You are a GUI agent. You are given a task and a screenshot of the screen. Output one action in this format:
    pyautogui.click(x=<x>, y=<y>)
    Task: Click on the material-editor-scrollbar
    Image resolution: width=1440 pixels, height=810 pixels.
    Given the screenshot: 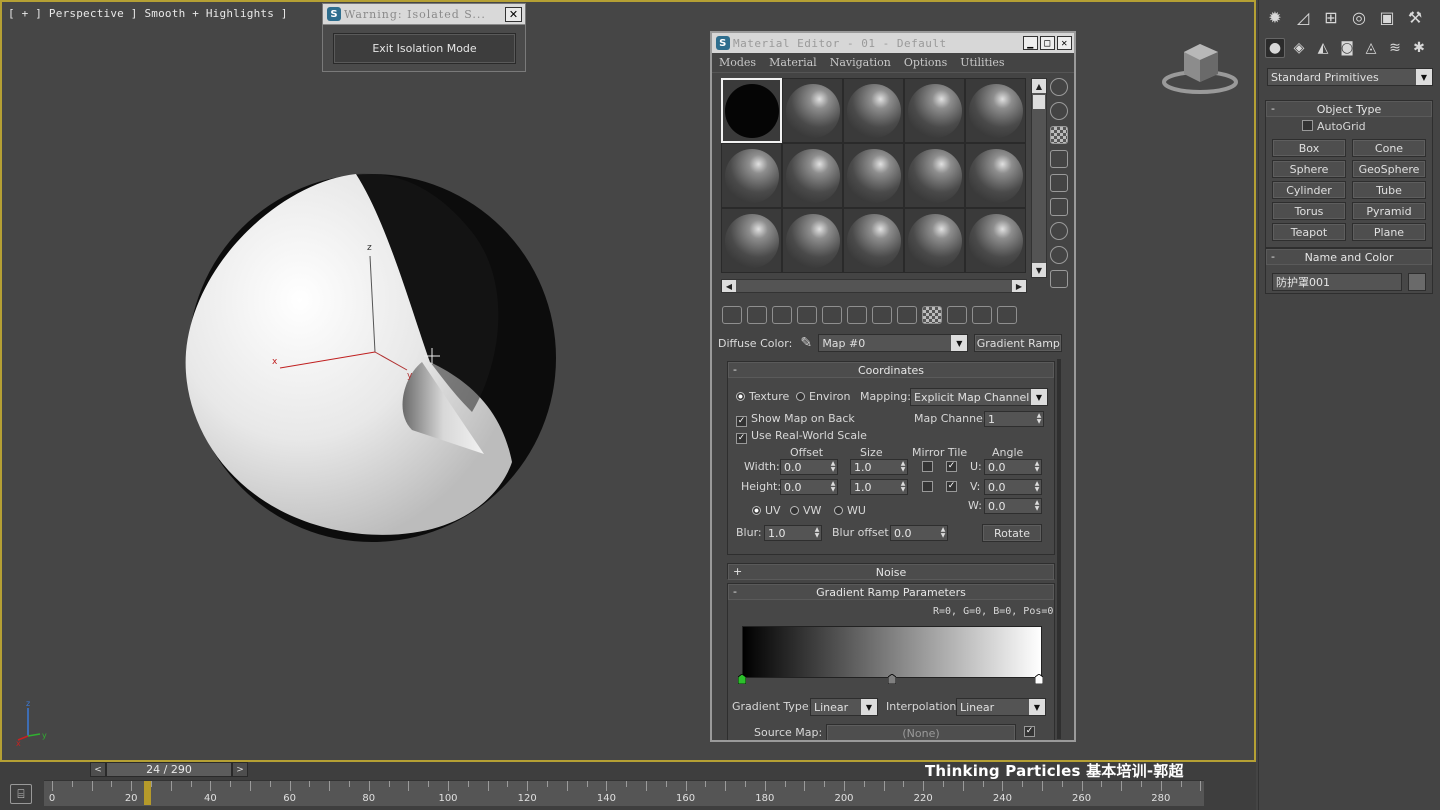 What is the action you would take?
    pyautogui.click(x=1059, y=549)
    